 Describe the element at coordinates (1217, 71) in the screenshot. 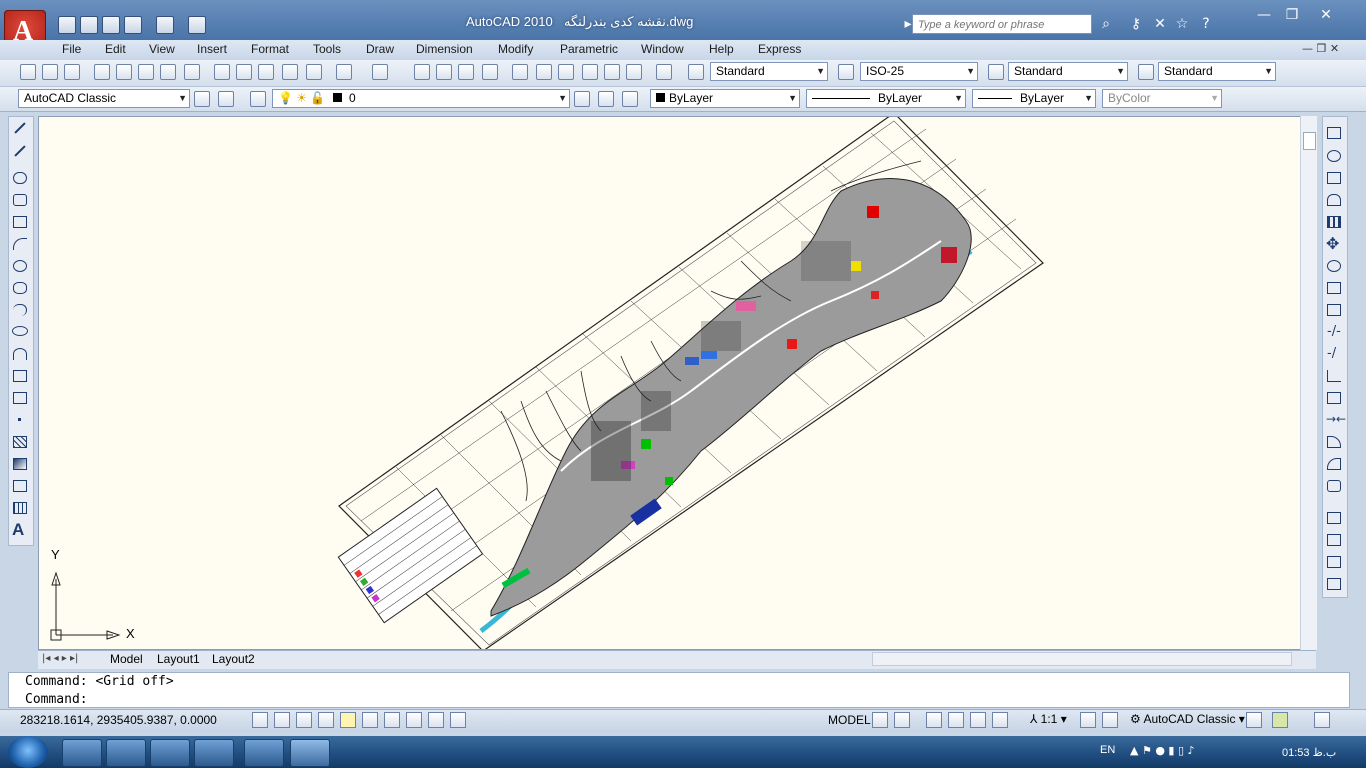

I see `multileader-style-select: Standard ▼` at that location.